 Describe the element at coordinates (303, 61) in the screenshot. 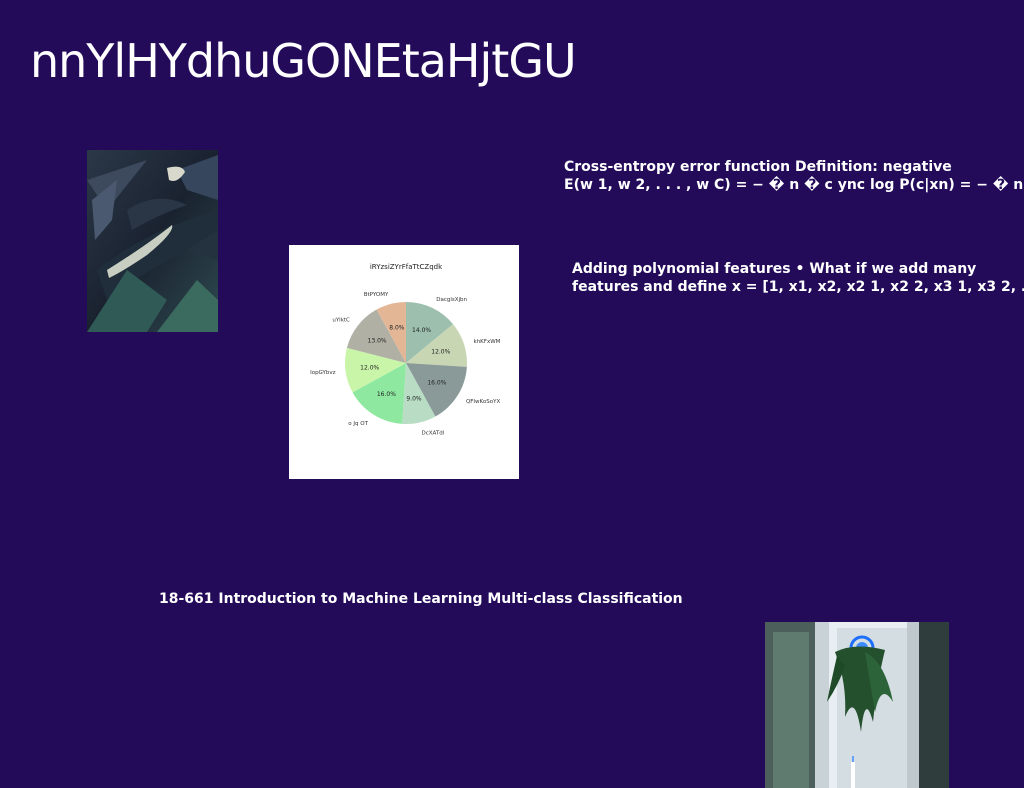

I see `slide-title: nnYlHYdhuGONEtaHjtGU` at that location.